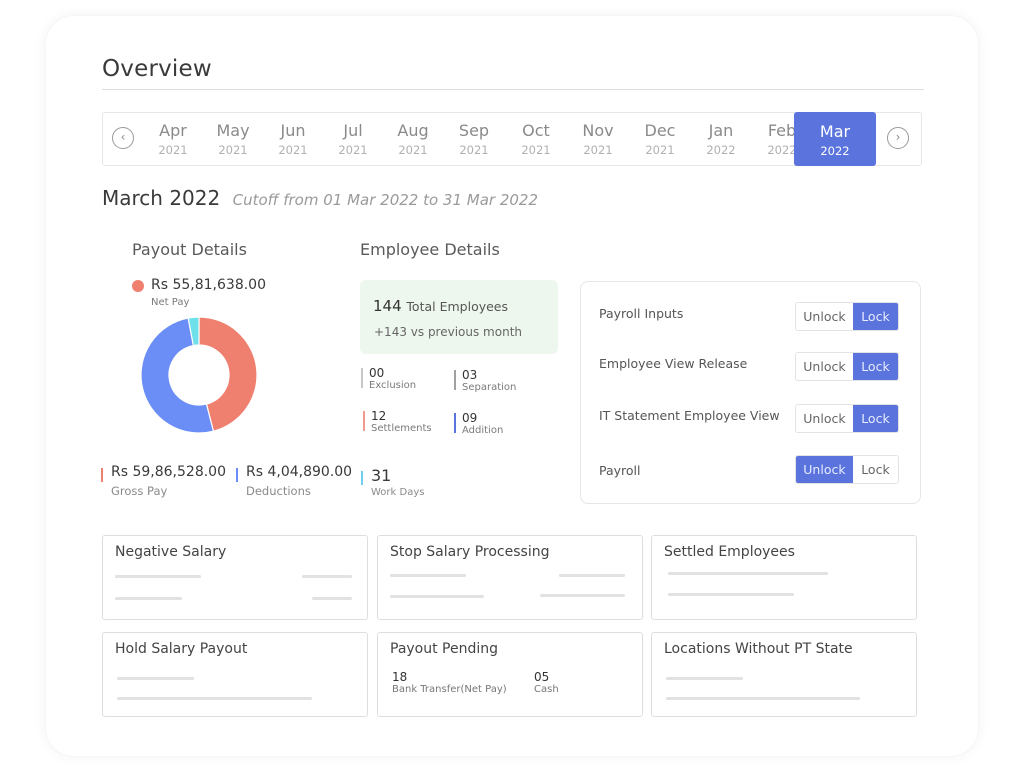 This screenshot has height=783, width=1024. I want to click on settlements-marker, so click(364, 421).